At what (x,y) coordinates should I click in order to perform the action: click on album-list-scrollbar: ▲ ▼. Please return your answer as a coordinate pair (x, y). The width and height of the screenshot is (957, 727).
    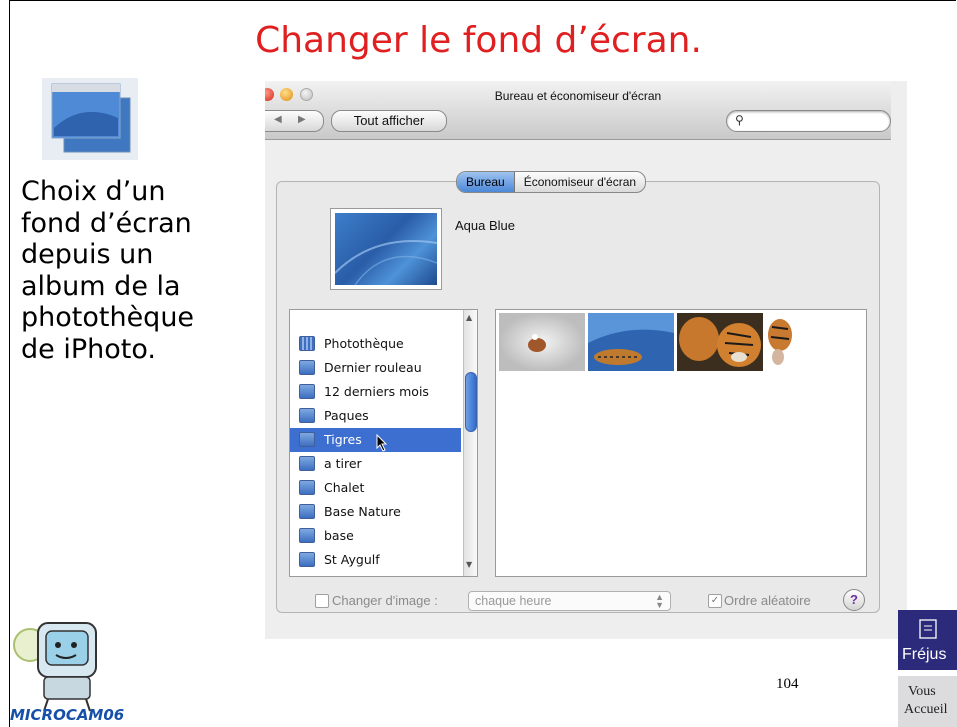
    Looking at the image, I should click on (470, 443).